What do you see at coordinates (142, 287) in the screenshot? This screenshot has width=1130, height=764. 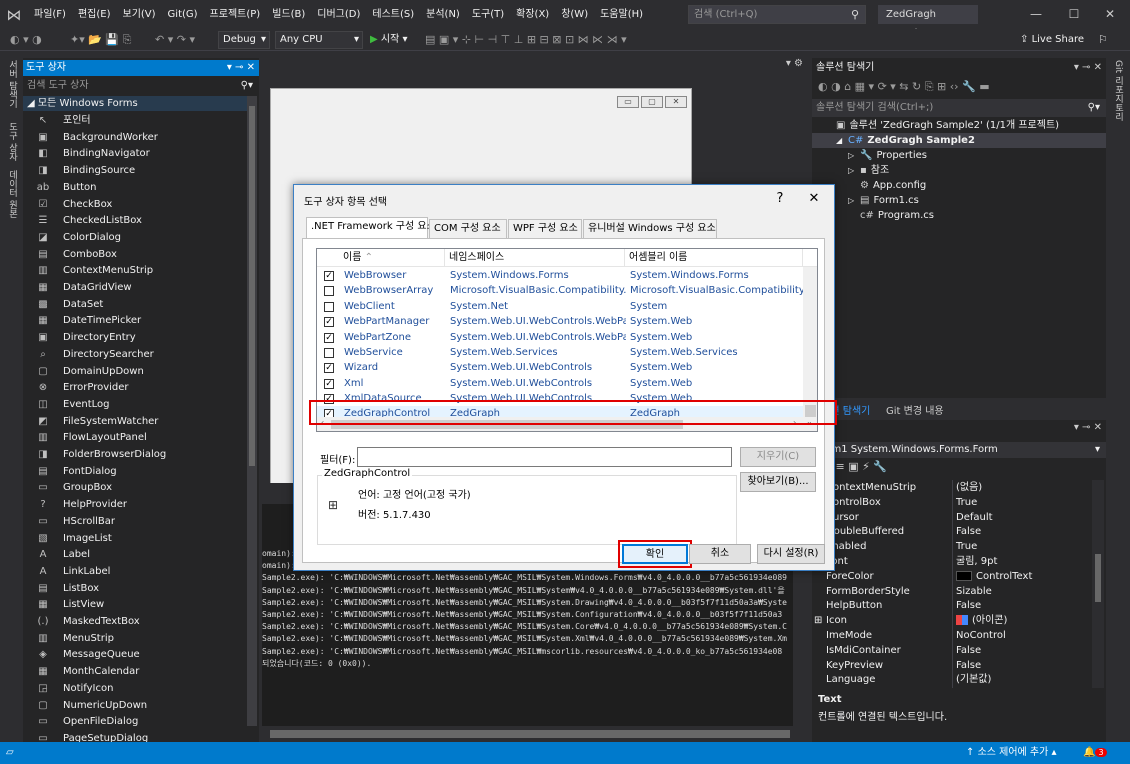 I see `toolbox-item: ▦ DataGridView` at bounding box center [142, 287].